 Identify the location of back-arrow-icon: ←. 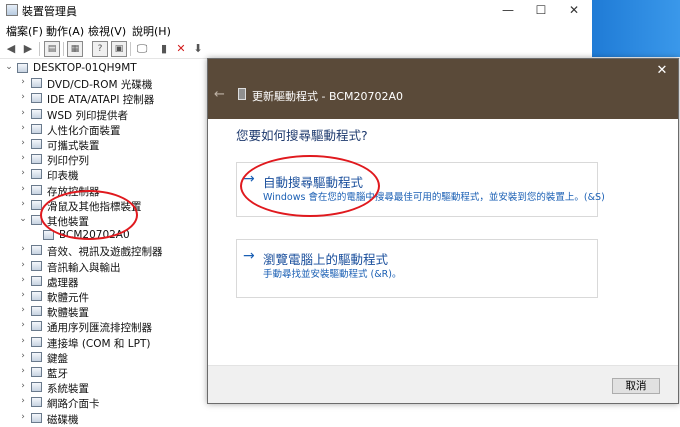
(219, 94).